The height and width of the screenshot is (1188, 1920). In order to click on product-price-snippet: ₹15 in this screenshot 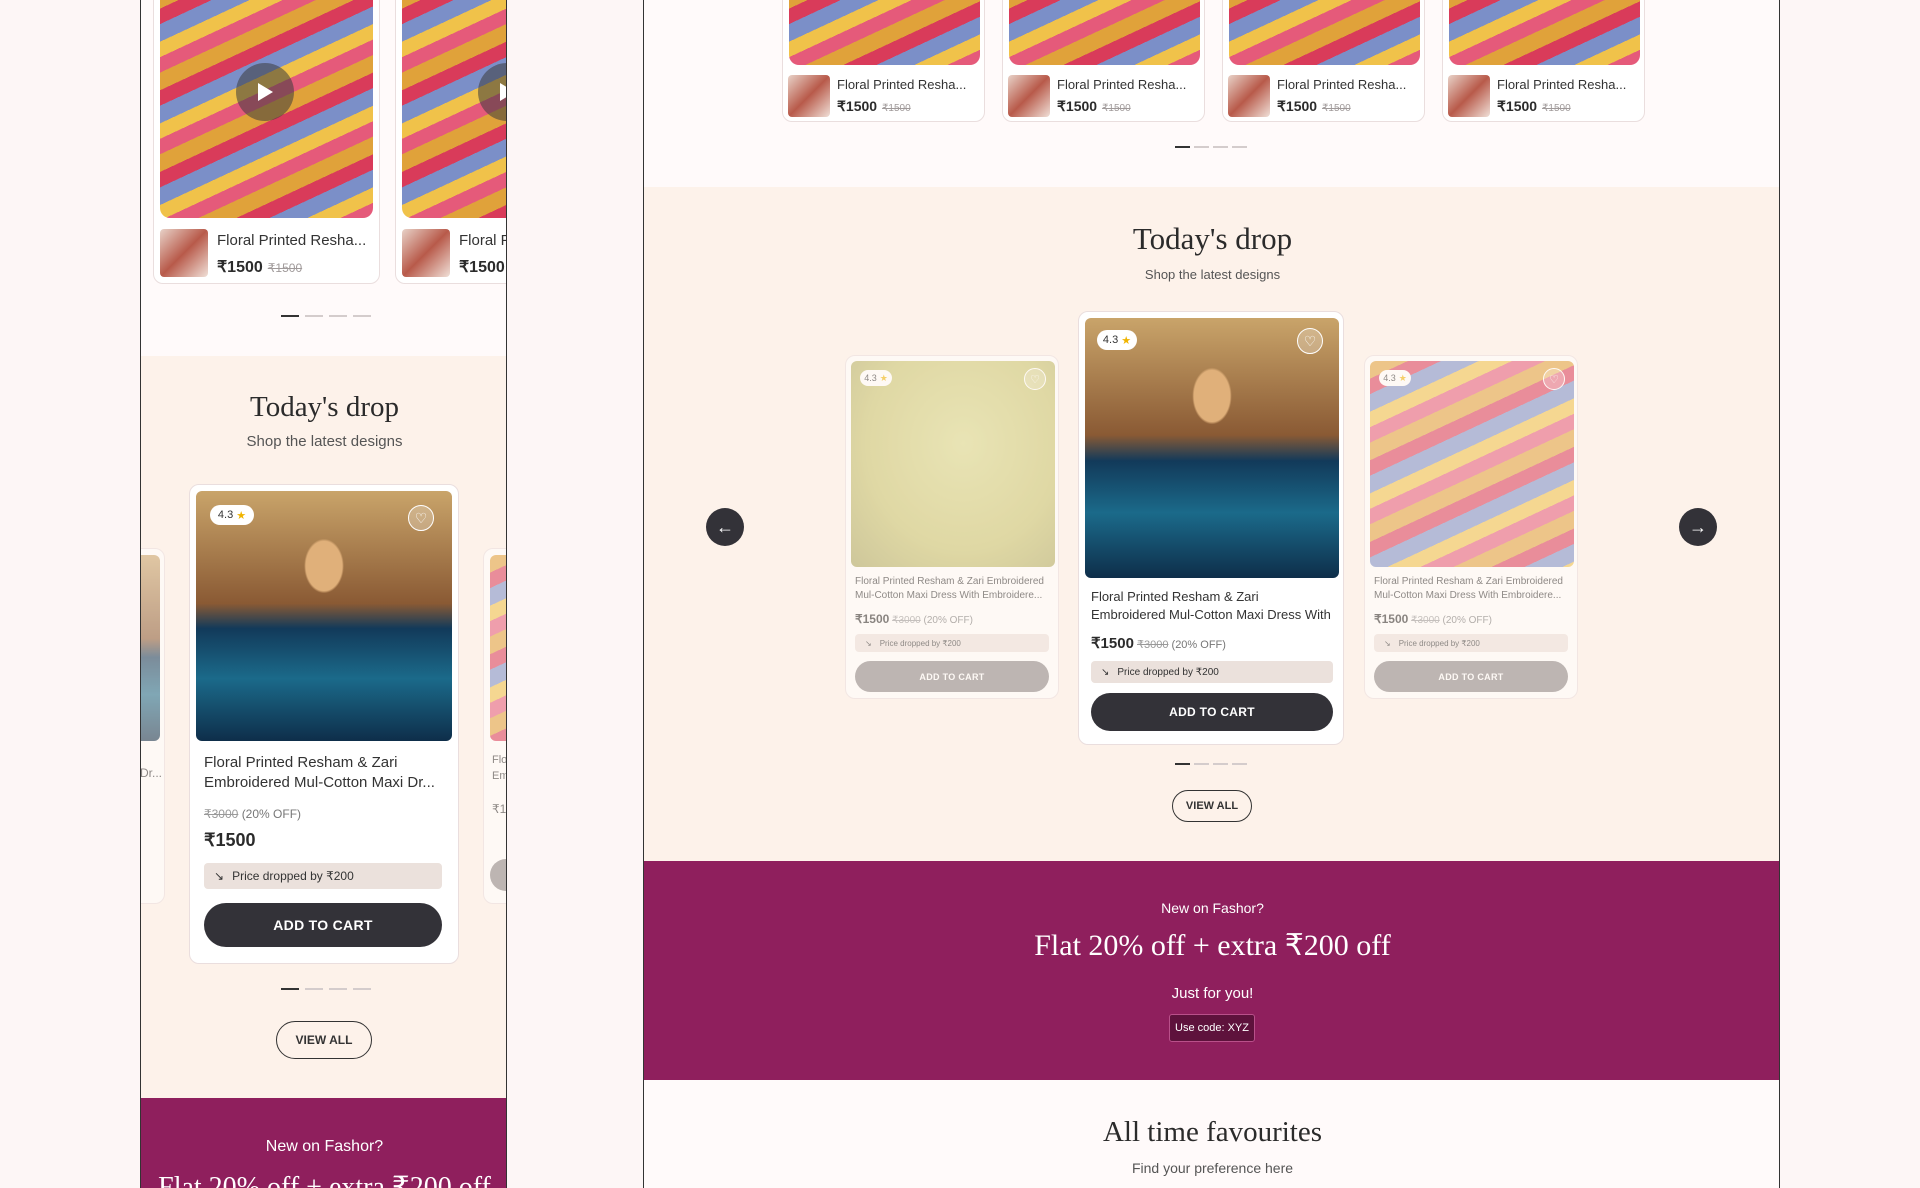, I will do `click(499, 809)`.